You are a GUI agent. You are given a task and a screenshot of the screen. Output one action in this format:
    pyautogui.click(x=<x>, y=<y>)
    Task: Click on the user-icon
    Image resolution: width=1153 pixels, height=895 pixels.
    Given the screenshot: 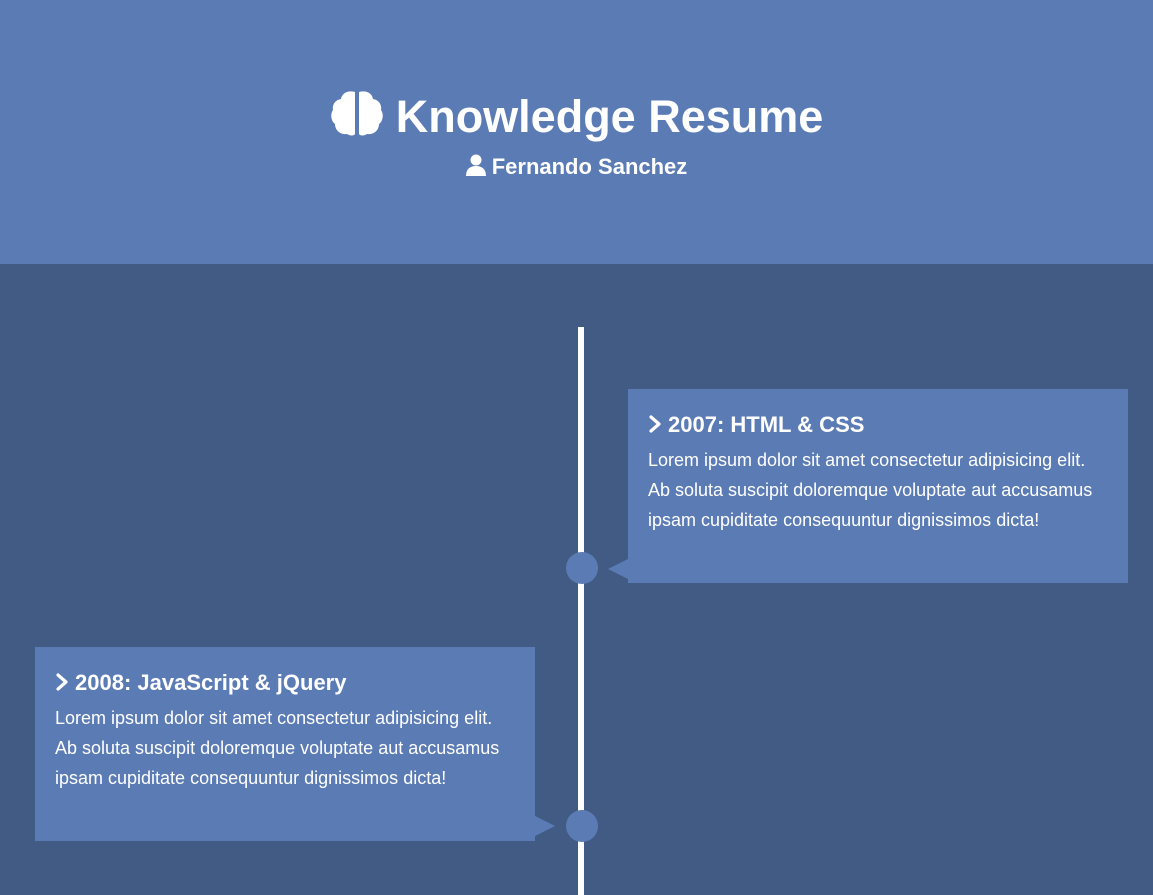 What is the action you would take?
    pyautogui.click(x=475, y=165)
    